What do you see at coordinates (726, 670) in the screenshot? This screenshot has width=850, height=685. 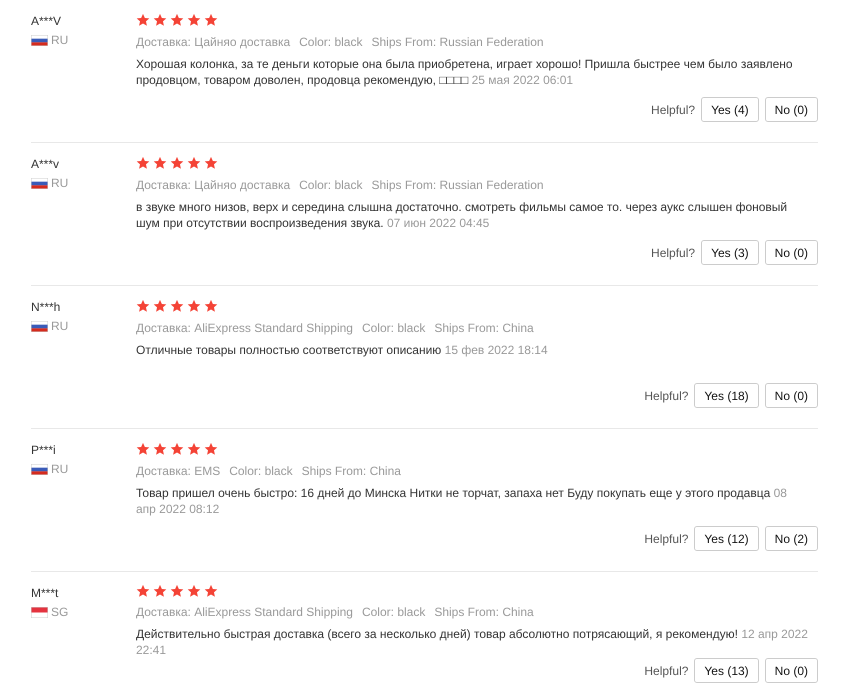 I see `yes-button: Yes (13)` at bounding box center [726, 670].